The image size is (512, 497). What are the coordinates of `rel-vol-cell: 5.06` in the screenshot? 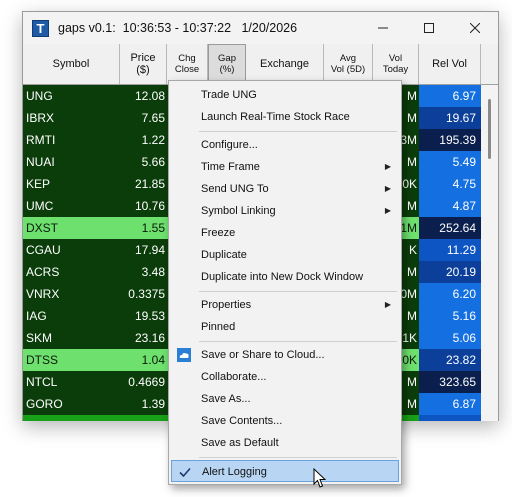 It's located at (450, 338).